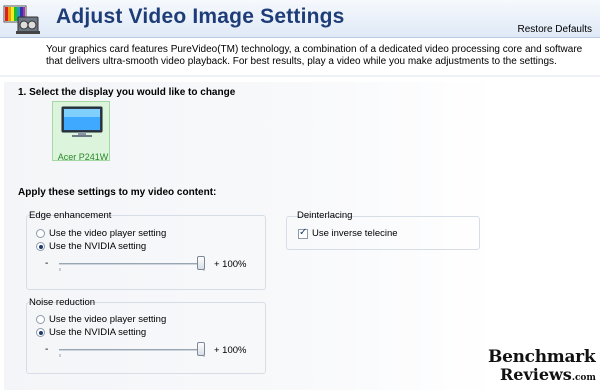 This screenshot has width=600, height=390. I want to click on noise-value: + 100%, so click(230, 350).